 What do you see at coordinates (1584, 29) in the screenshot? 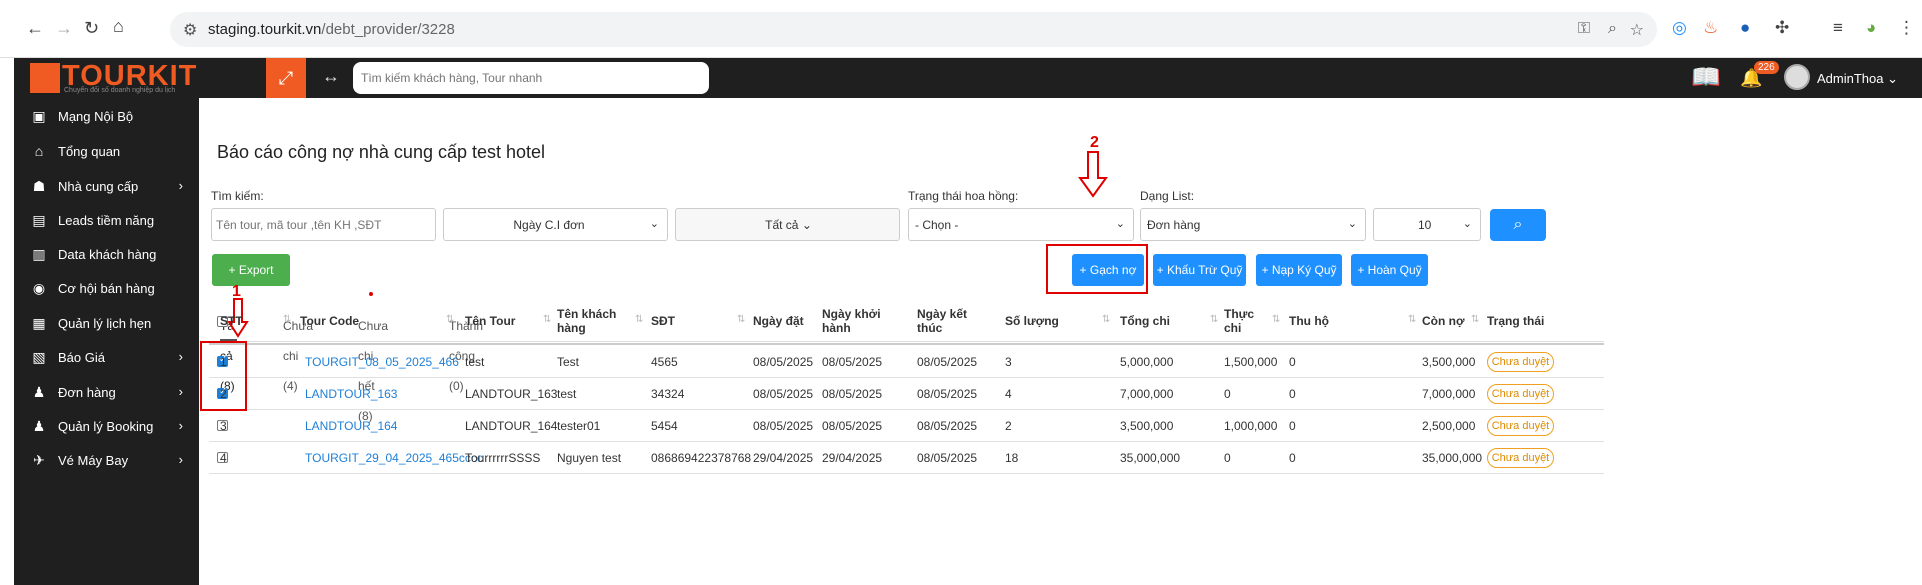
I see `key-icon: ⚿` at bounding box center [1584, 29].